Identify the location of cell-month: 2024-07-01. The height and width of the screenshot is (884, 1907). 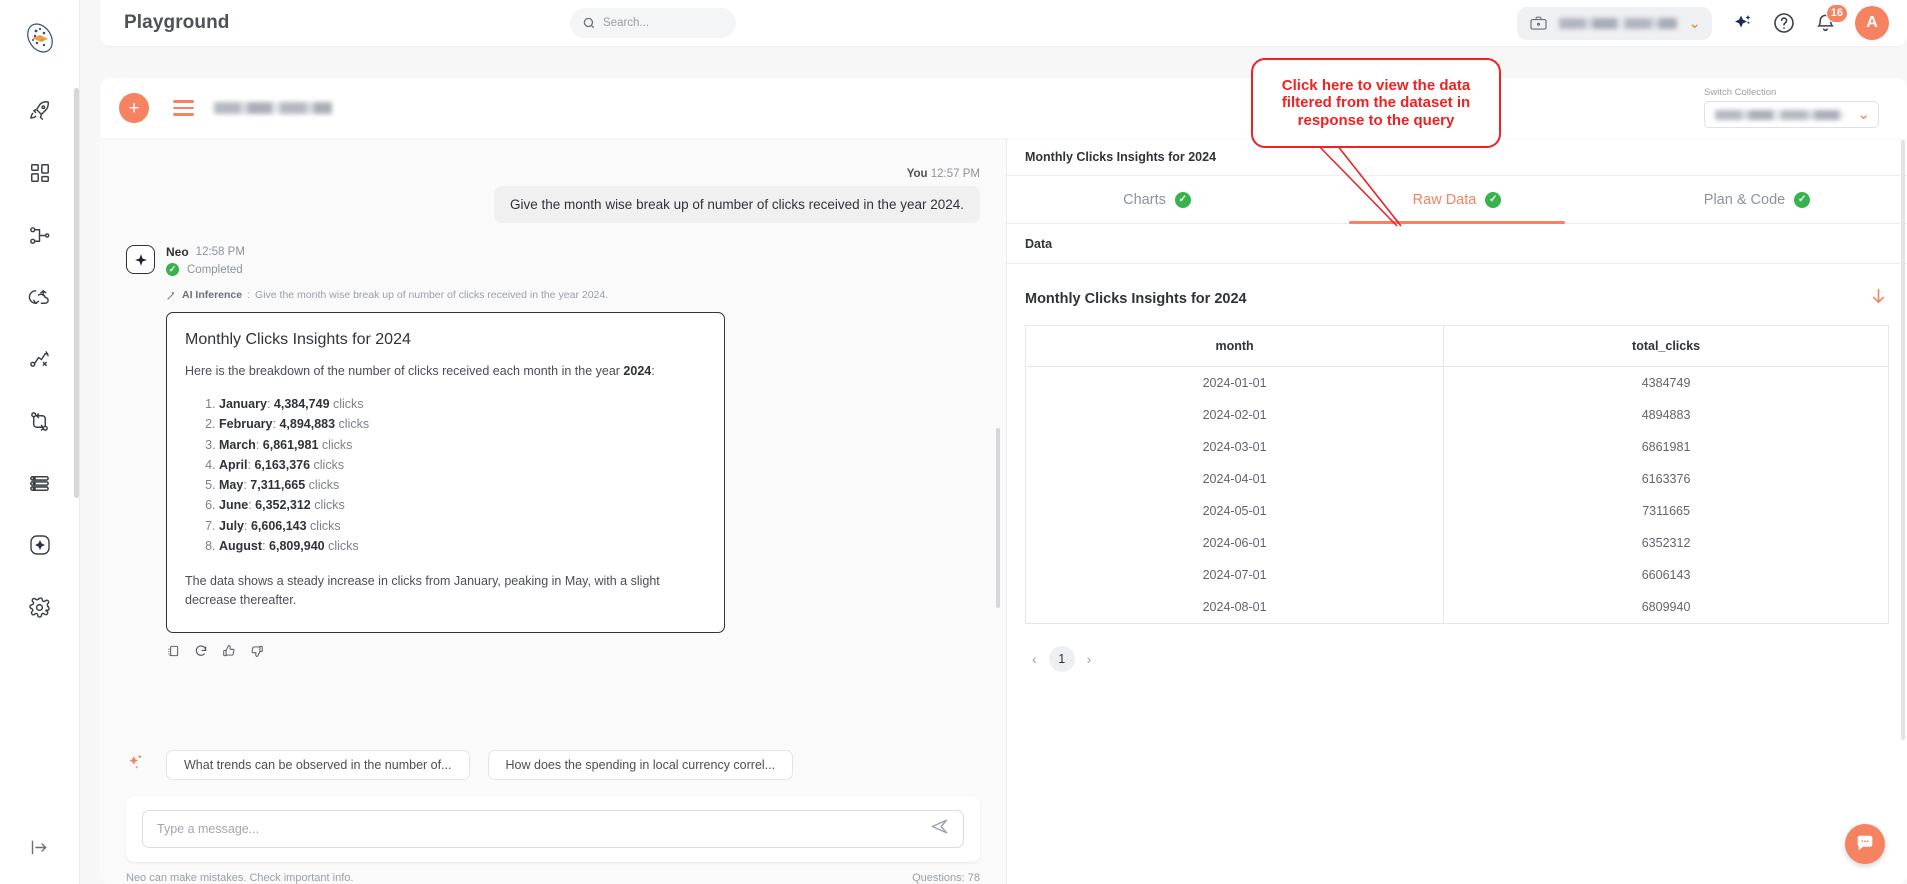
(1235, 575).